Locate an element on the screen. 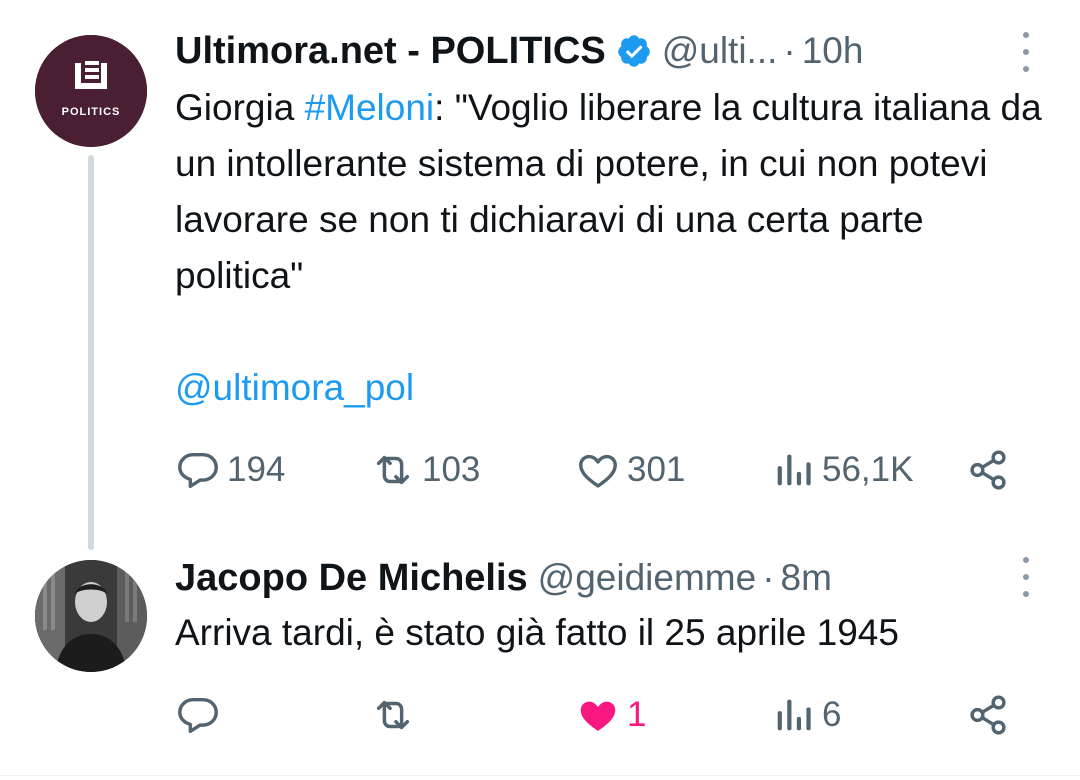  tweet-header: Jacopo De Michelis @geidiemme · 8m is located at coordinates (605, 578).